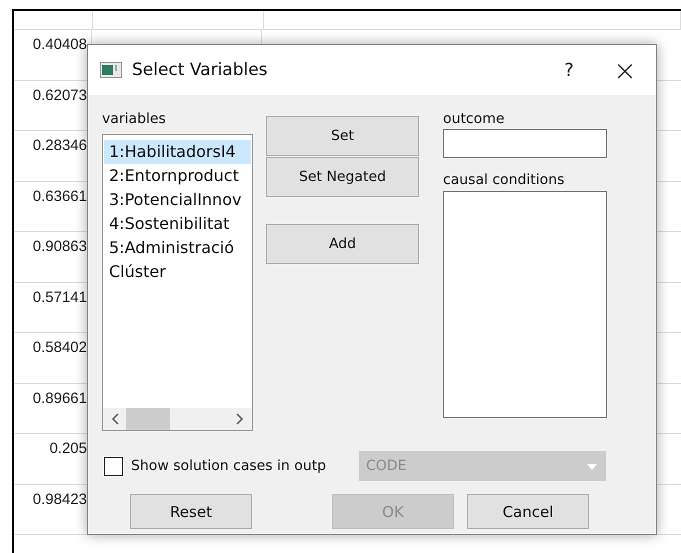  What do you see at coordinates (191, 511) in the screenshot?
I see `reset-button: Reset` at bounding box center [191, 511].